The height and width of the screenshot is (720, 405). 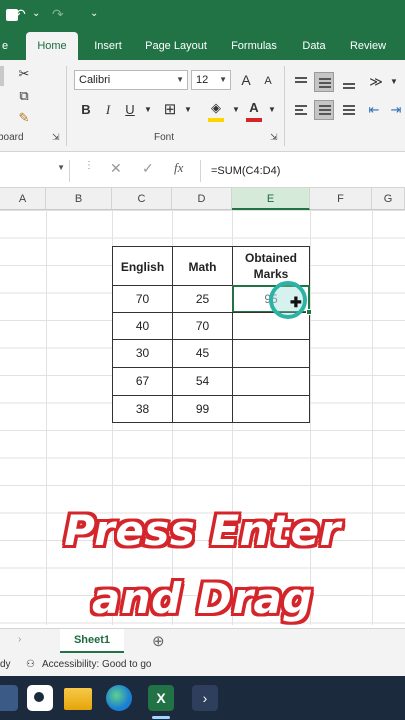 What do you see at coordinates (24, 118) in the screenshot?
I see `format-painter-icon: ✎` at bounding box center [24, 118].